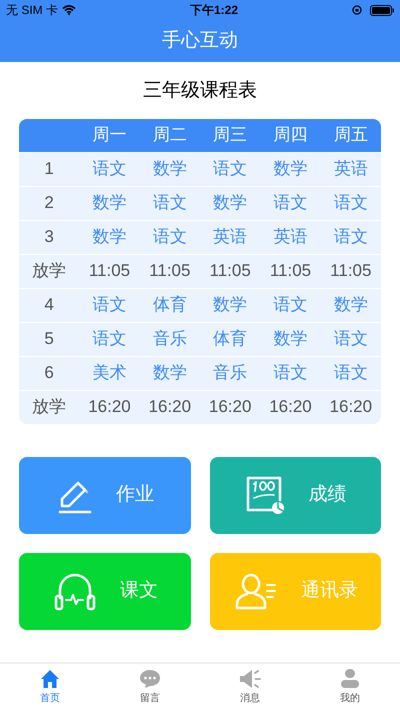 The image size is (400, 710). What do you see at coordinates (69, 10) in the screenshot?
I see `wifi-icon` at bounding box center [69, 10].